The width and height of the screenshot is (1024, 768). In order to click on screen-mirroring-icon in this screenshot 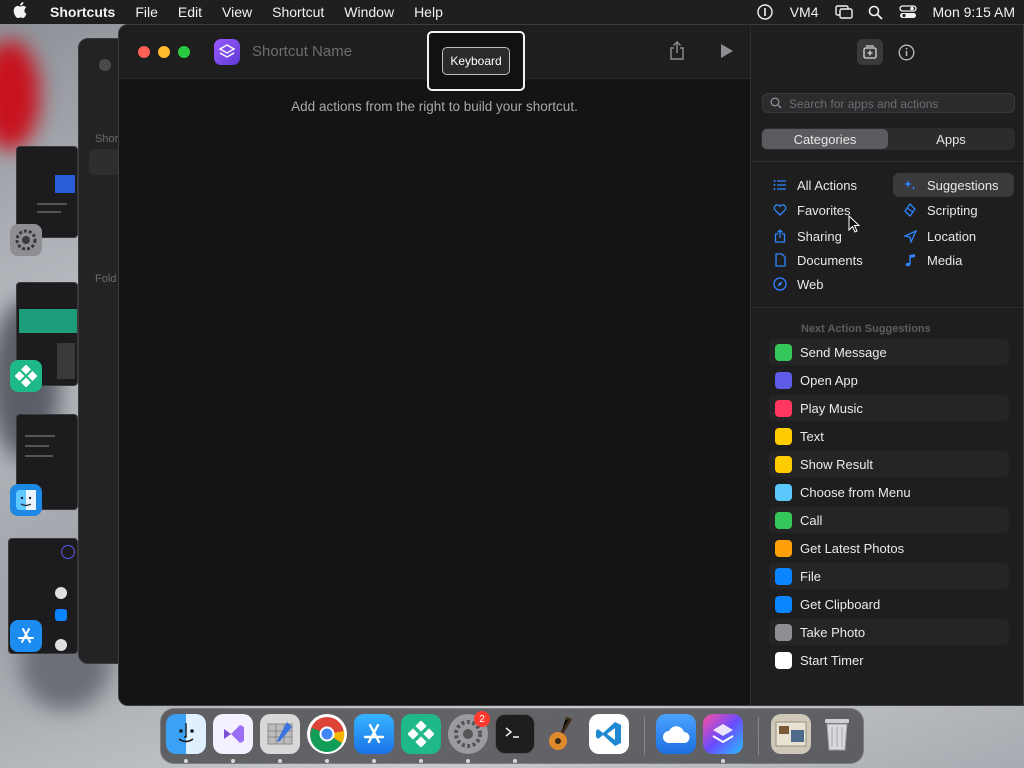, I will do `click(844, 12)`.